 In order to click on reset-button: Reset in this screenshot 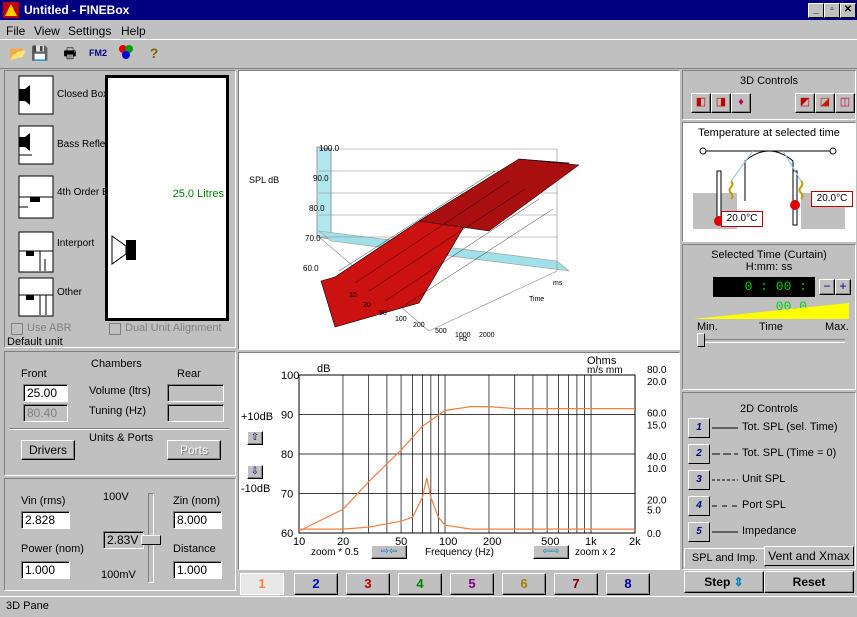, I will do `click(809, 582)`.